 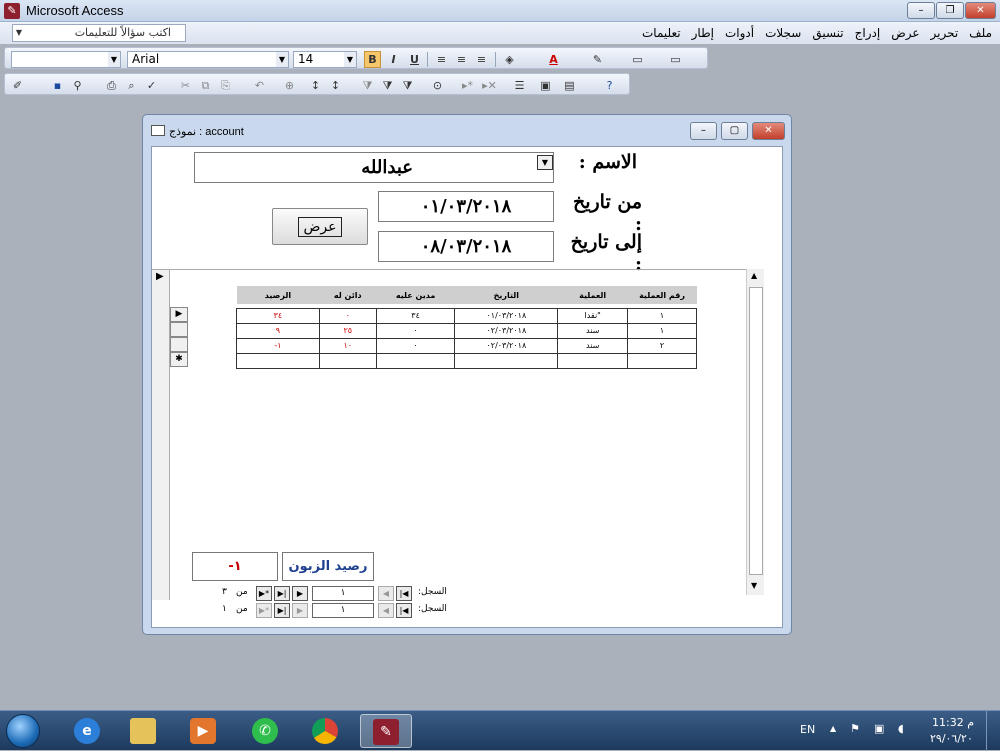 What do you see at coordinates (144, 731) in the screenshot?
I see `taskbar-explorer` at bounding box center [144, 731].